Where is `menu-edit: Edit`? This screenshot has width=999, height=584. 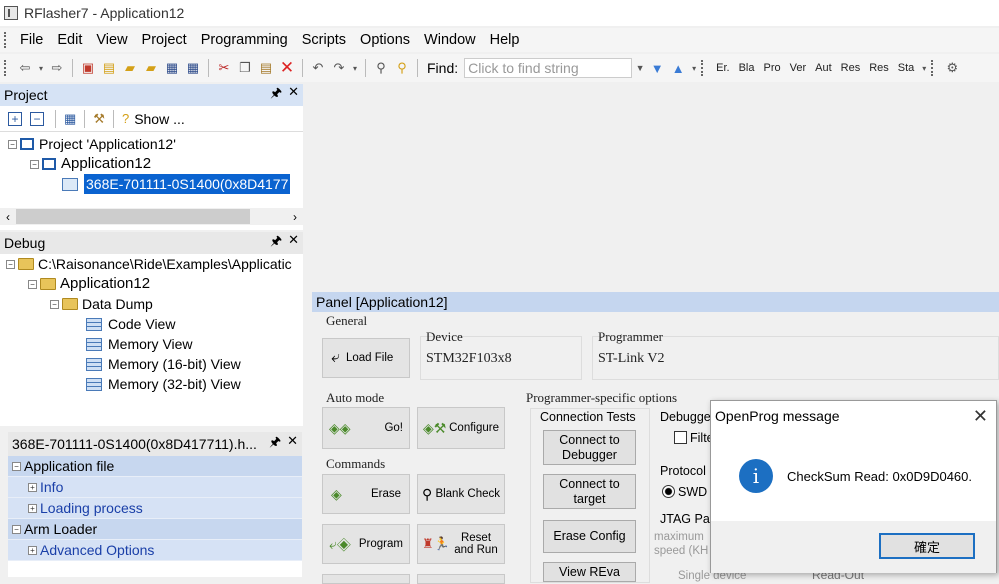 menu-edit: Edit is located at coordinates (69, 40).